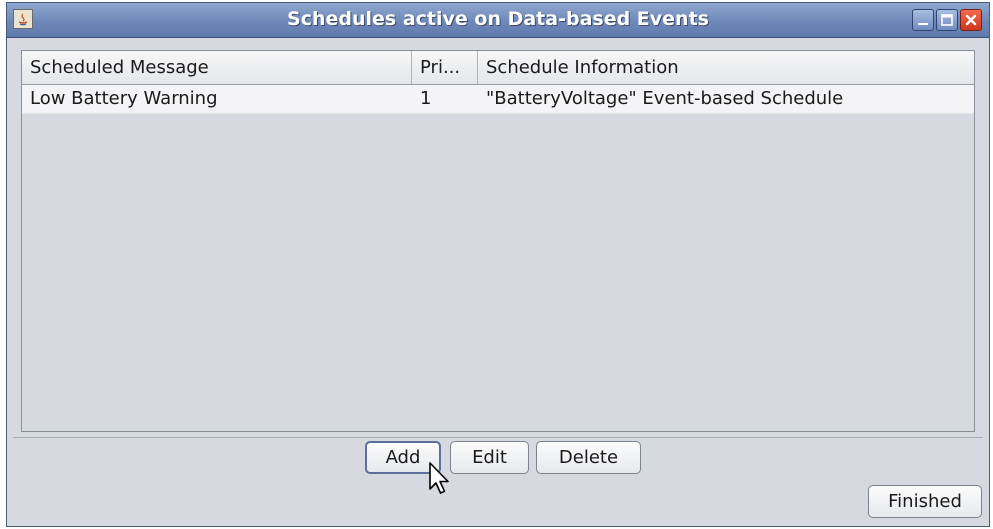 This screenshot has height=529, width=993. I want to click on window-title: Schedules active on Data-based Events, so click(498, 19).